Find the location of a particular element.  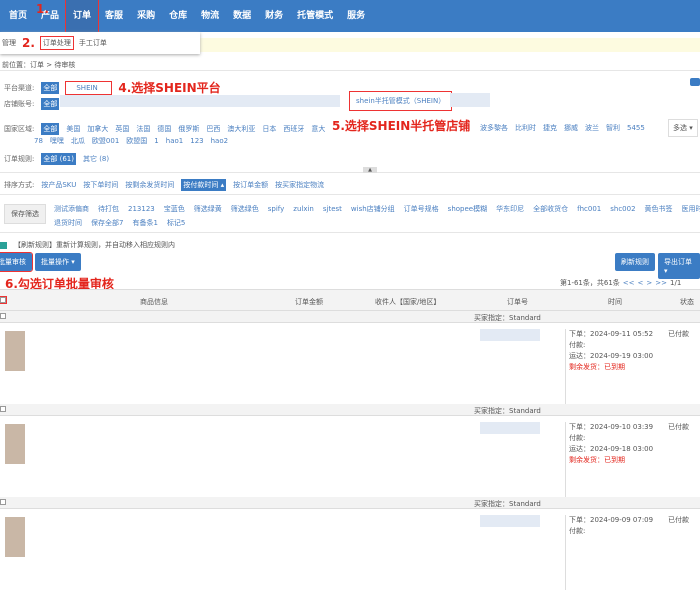

filter-preset: 待打包 is located at coordinates (108, 209).